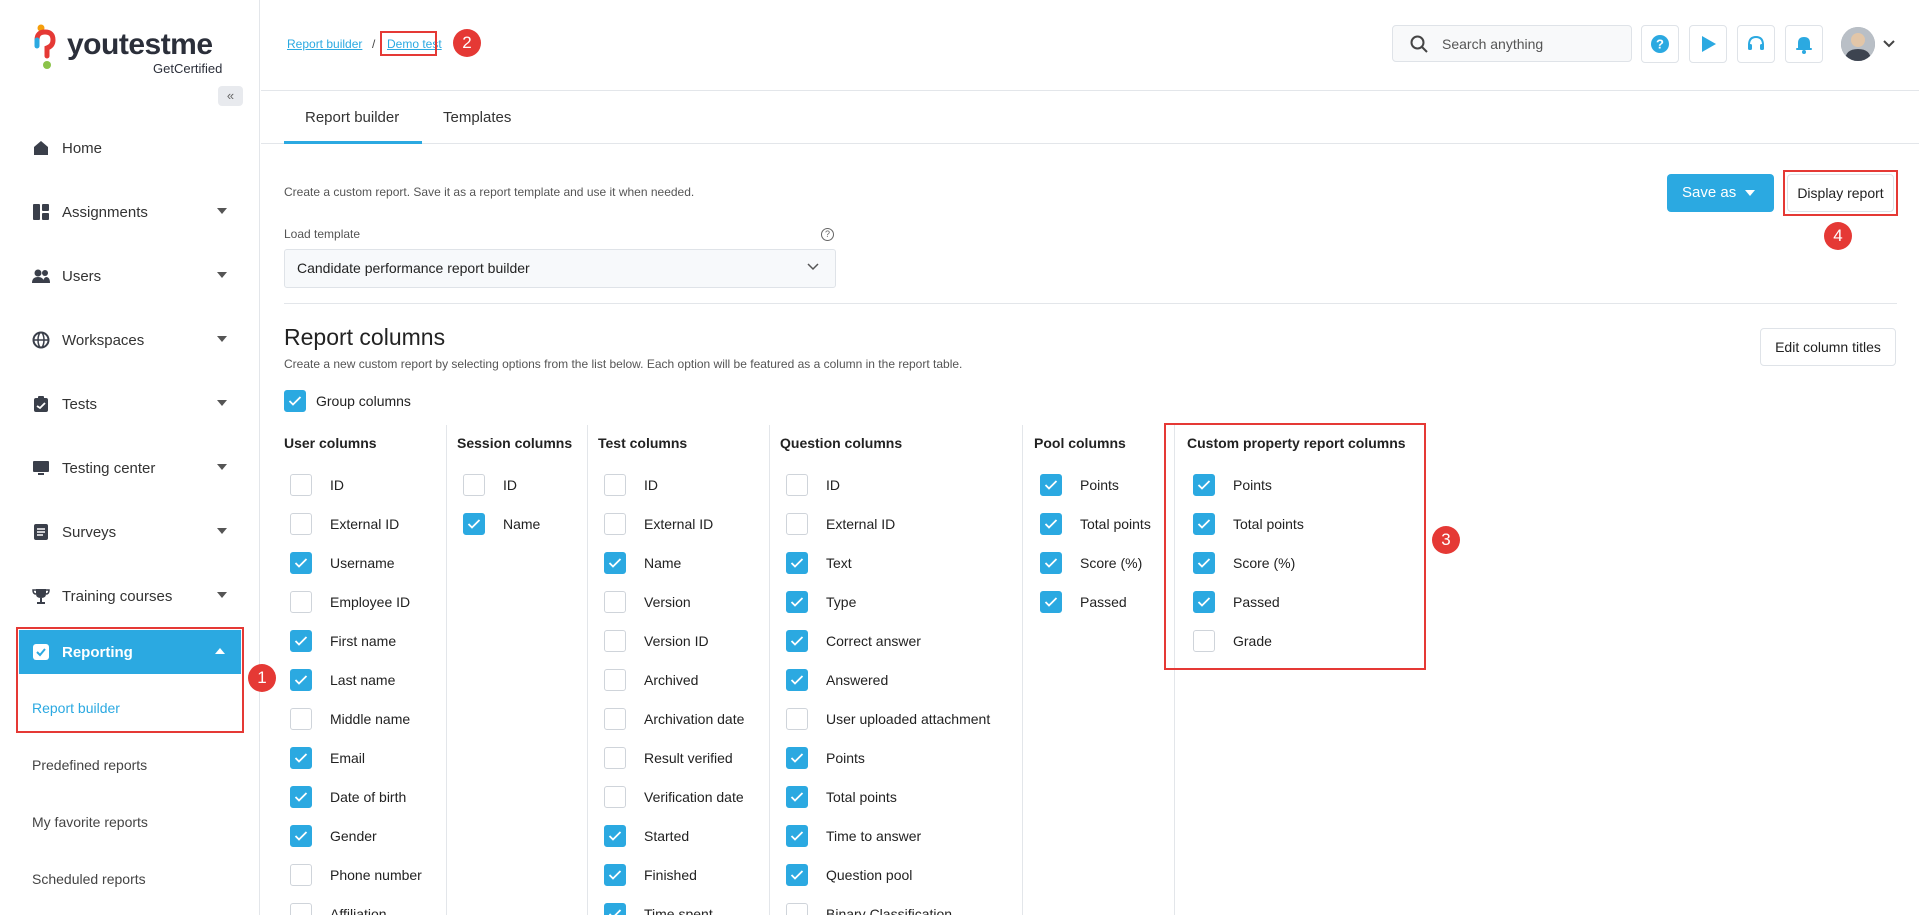  Describe the element at coordinates (827, 234) in the screenshot. I see `question-mark-icon: ?` at that location.